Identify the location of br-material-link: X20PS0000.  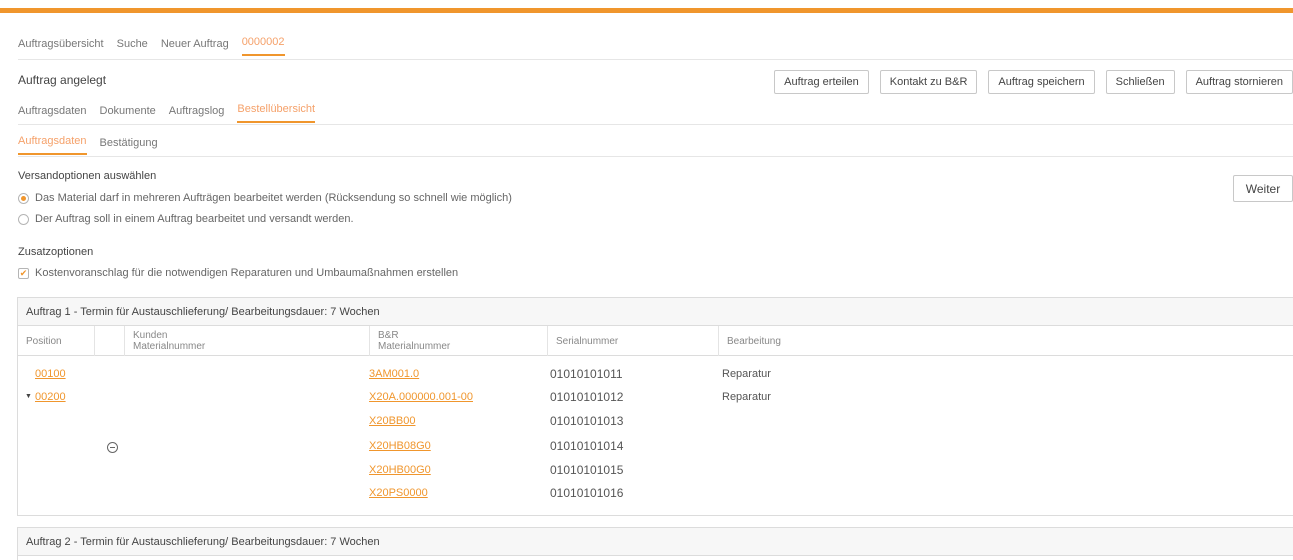
(398, 493).